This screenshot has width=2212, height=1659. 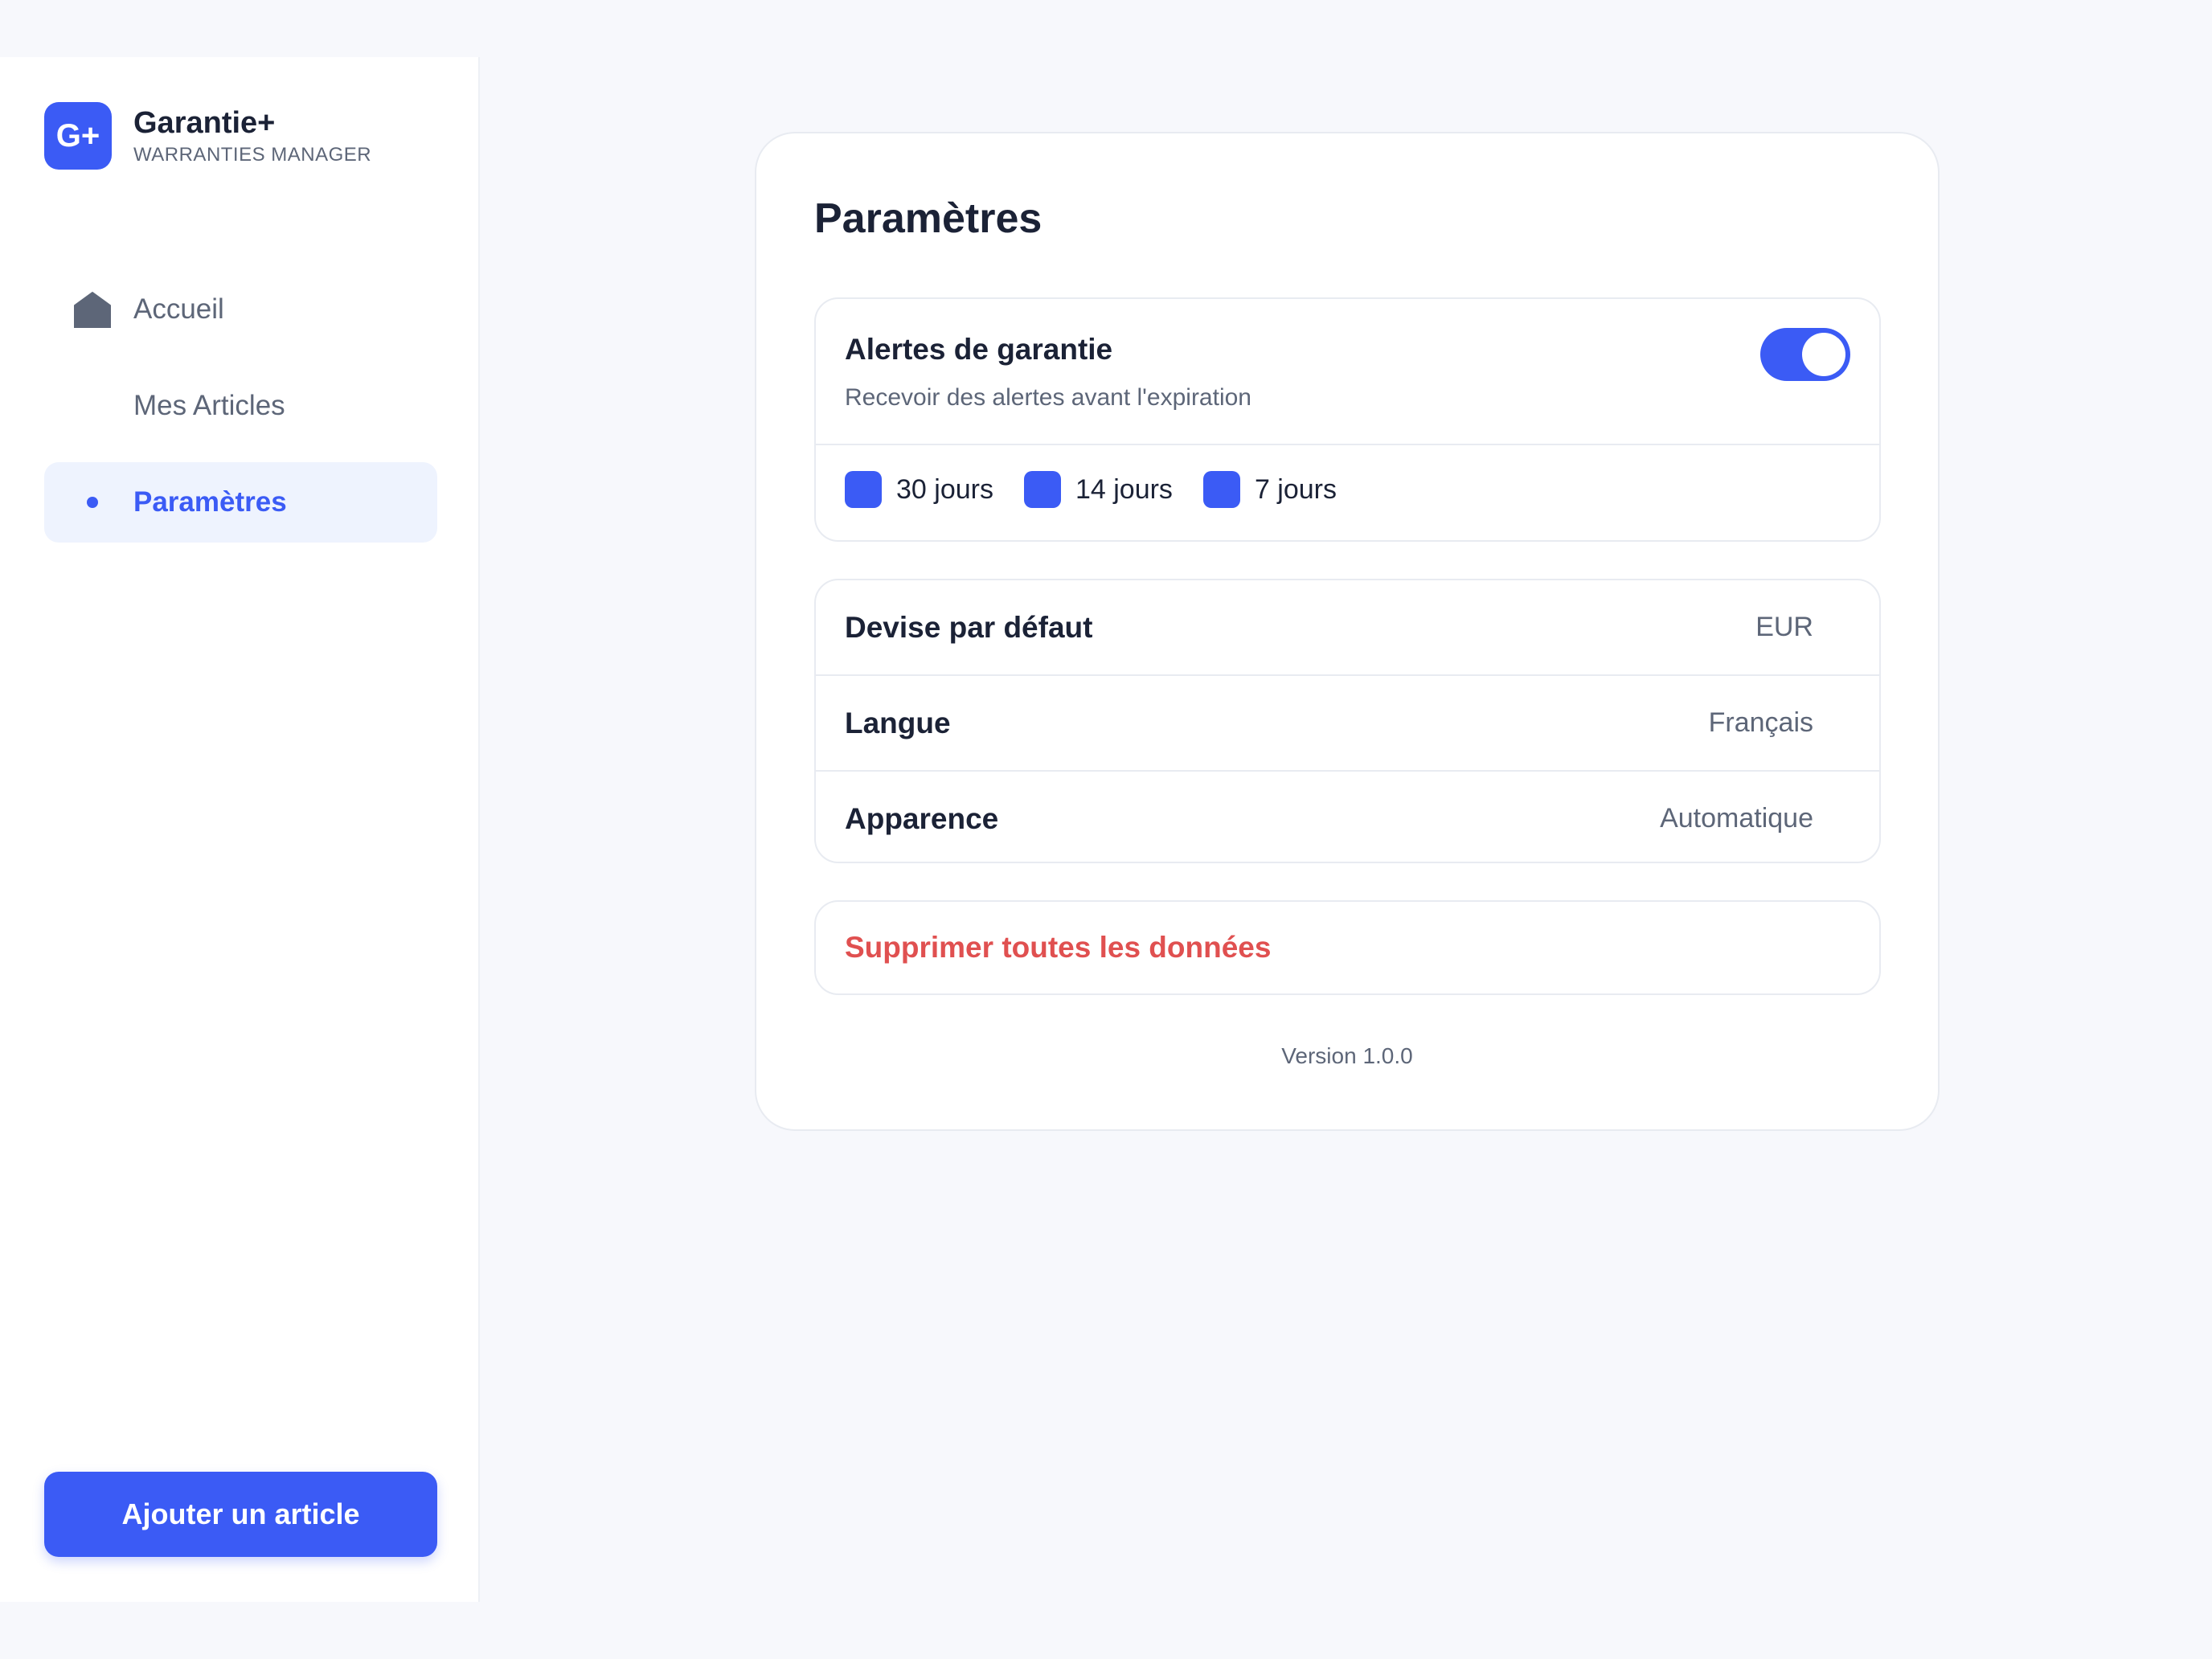 What do you see at coordinates (1784, 627) in the screenshot?
I see `currency-value: EUR` at bounding box center [1784, 627].